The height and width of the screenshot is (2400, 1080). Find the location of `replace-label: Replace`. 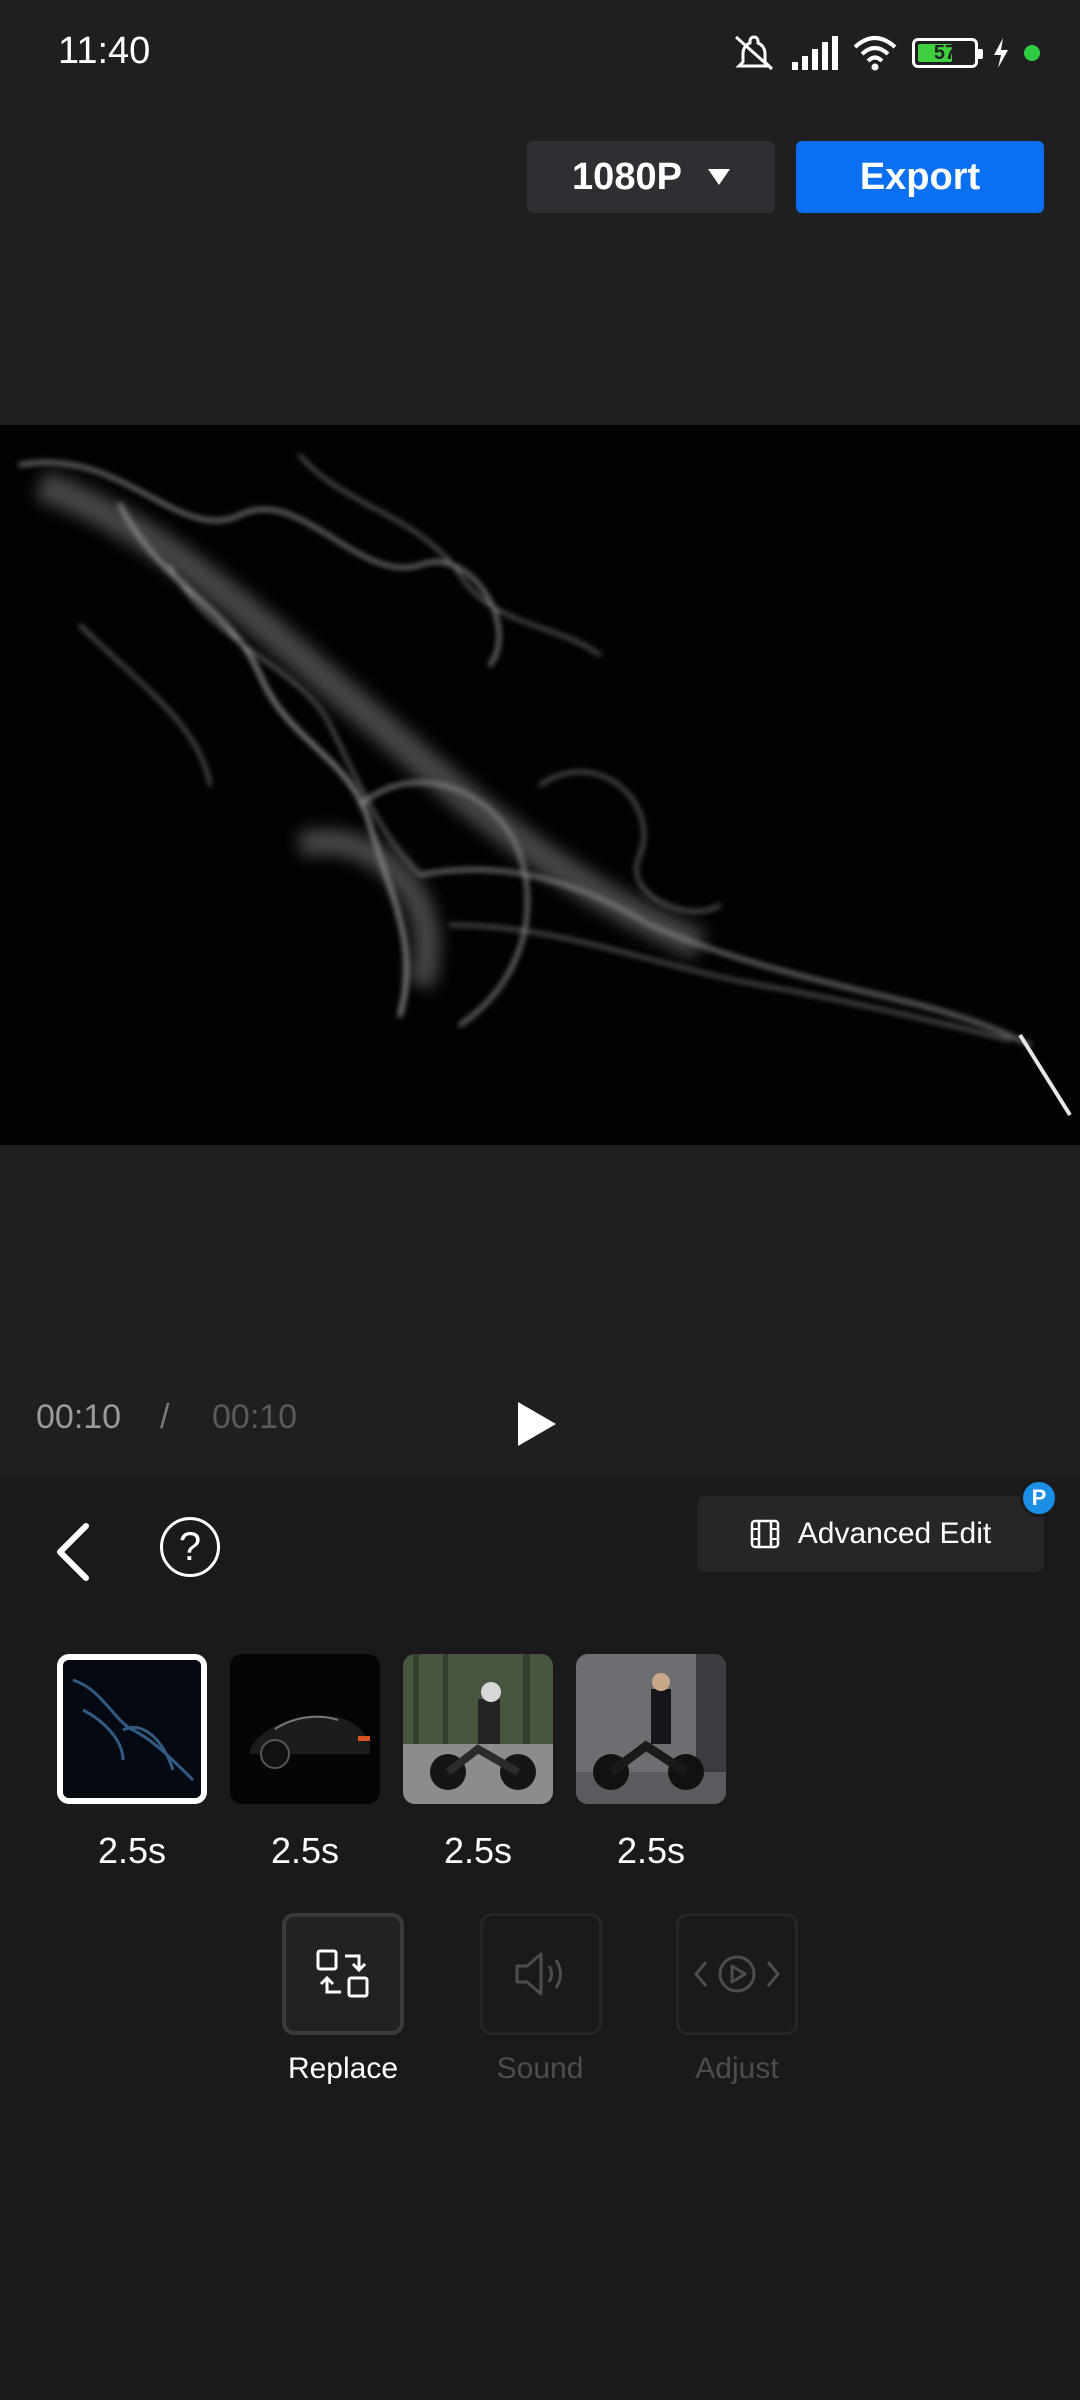

replace-label: Replace is located at coordinates (343, 2068).